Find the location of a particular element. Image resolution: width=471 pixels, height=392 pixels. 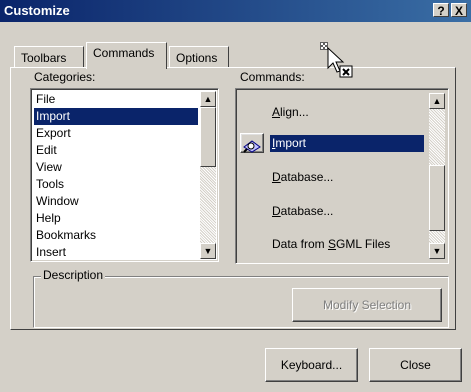

categories-label: Categories: is located at coordinates (65, 77).